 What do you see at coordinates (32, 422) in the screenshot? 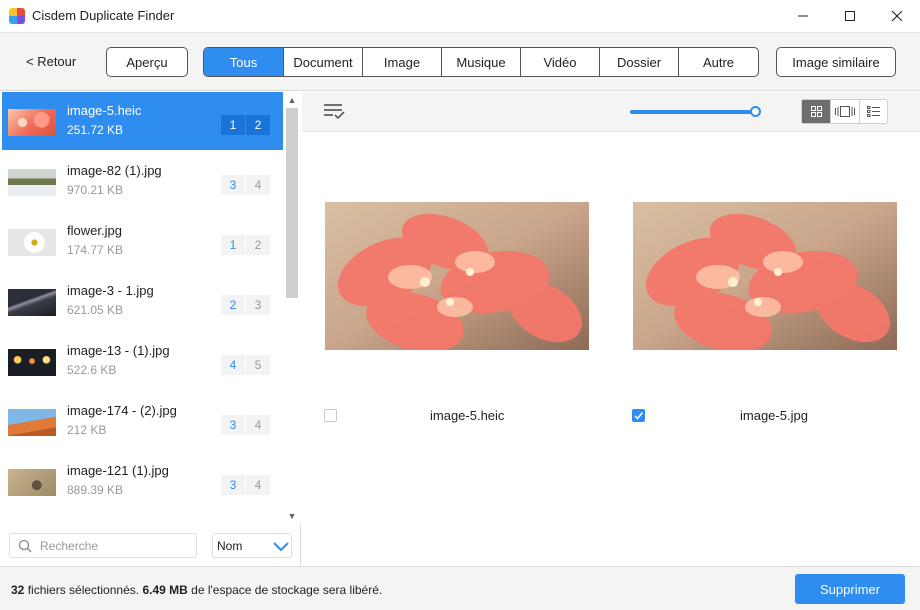
I see `thumbnail-desert` at bounding box center [32, 422].